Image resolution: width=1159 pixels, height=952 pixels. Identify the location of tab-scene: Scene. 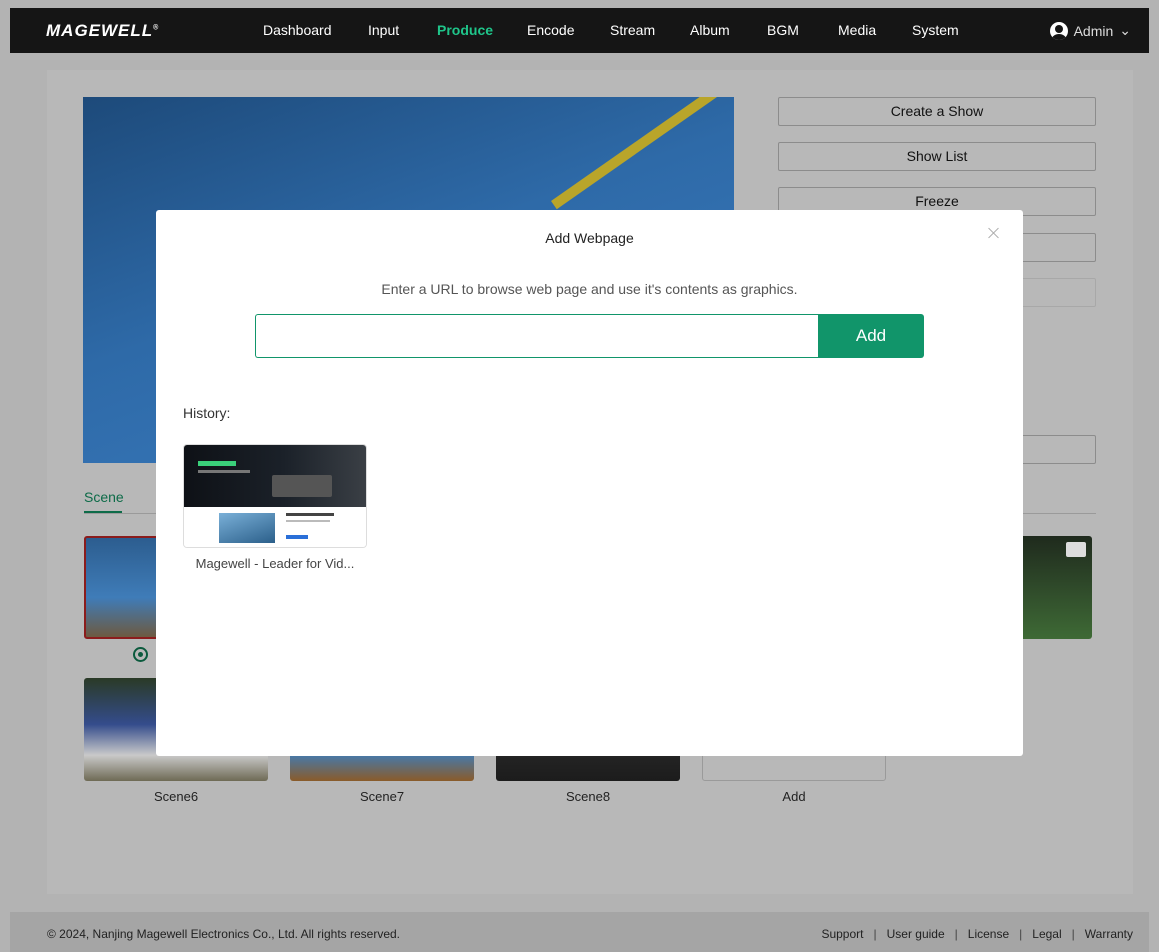
(104, 497).